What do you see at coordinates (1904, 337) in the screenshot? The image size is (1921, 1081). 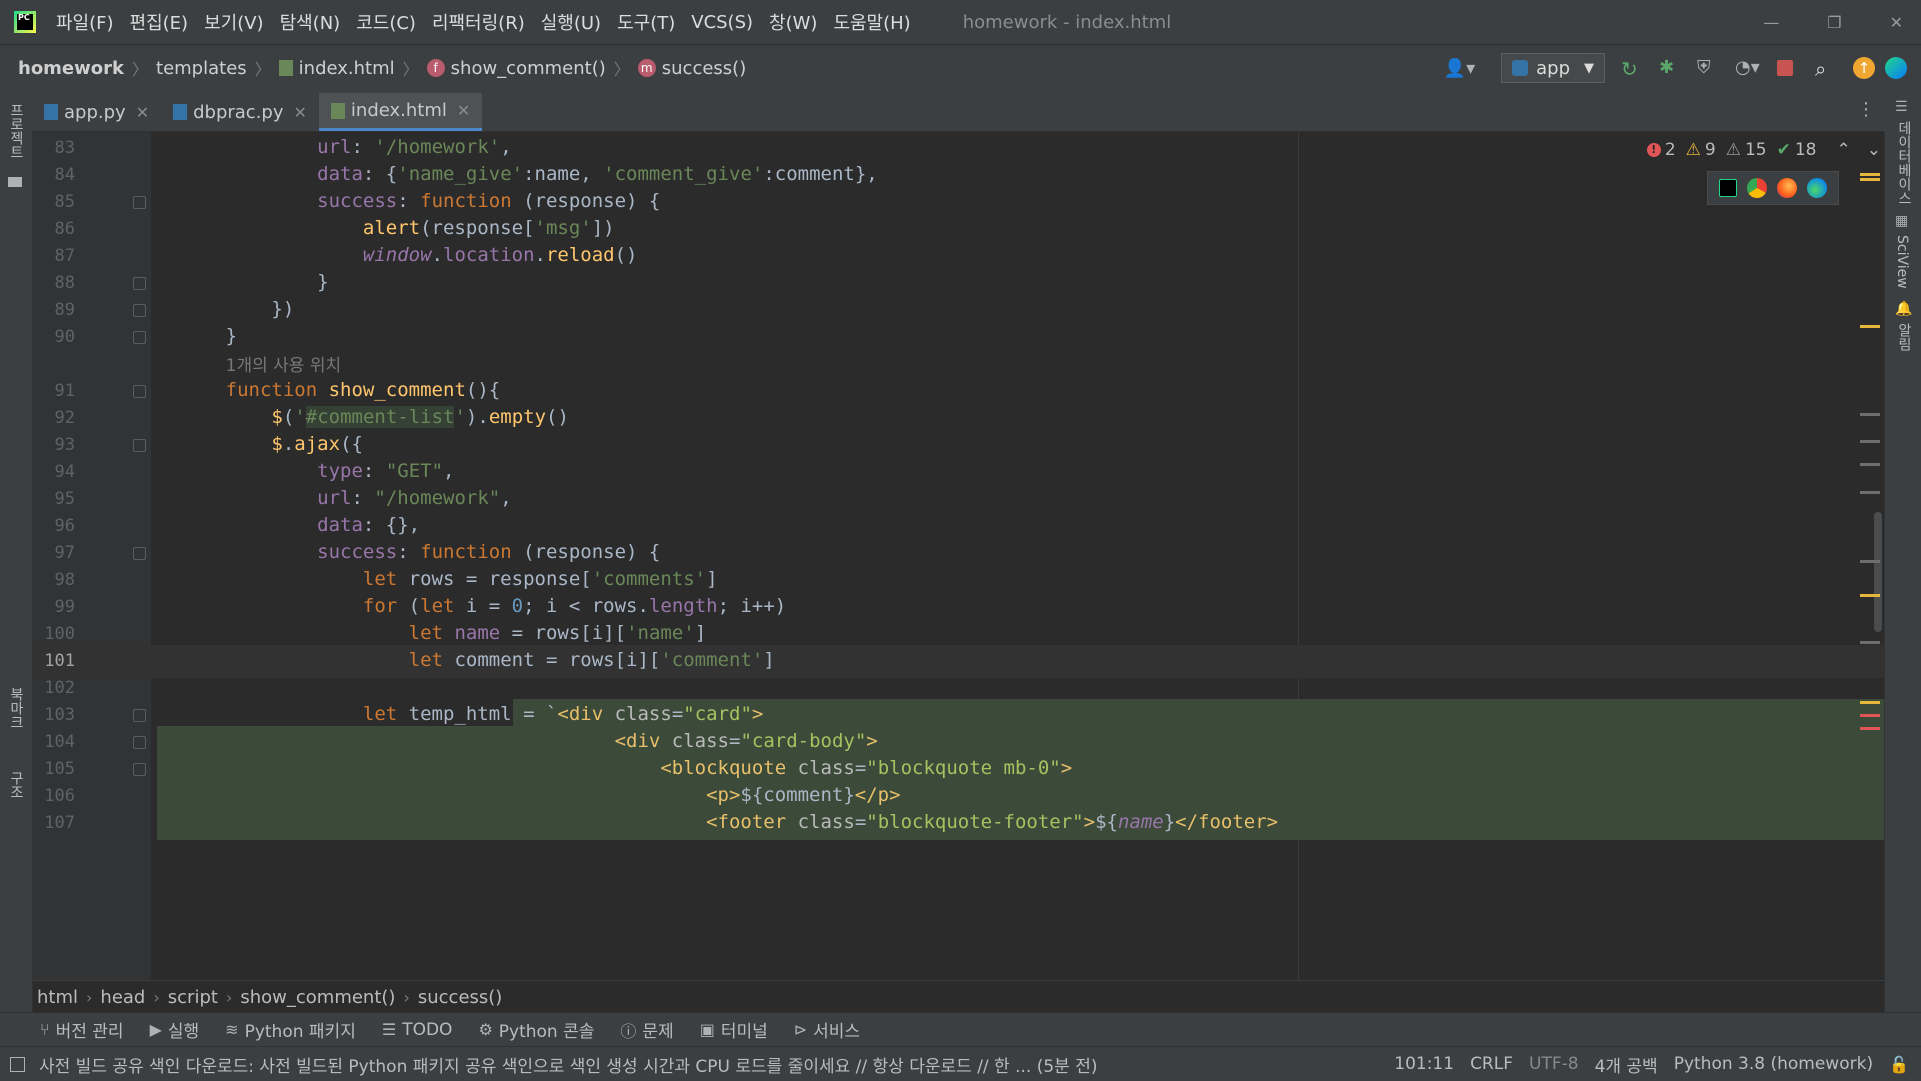 I see `notifications-tool-button: 알림` at bounding box center [1904, 337].